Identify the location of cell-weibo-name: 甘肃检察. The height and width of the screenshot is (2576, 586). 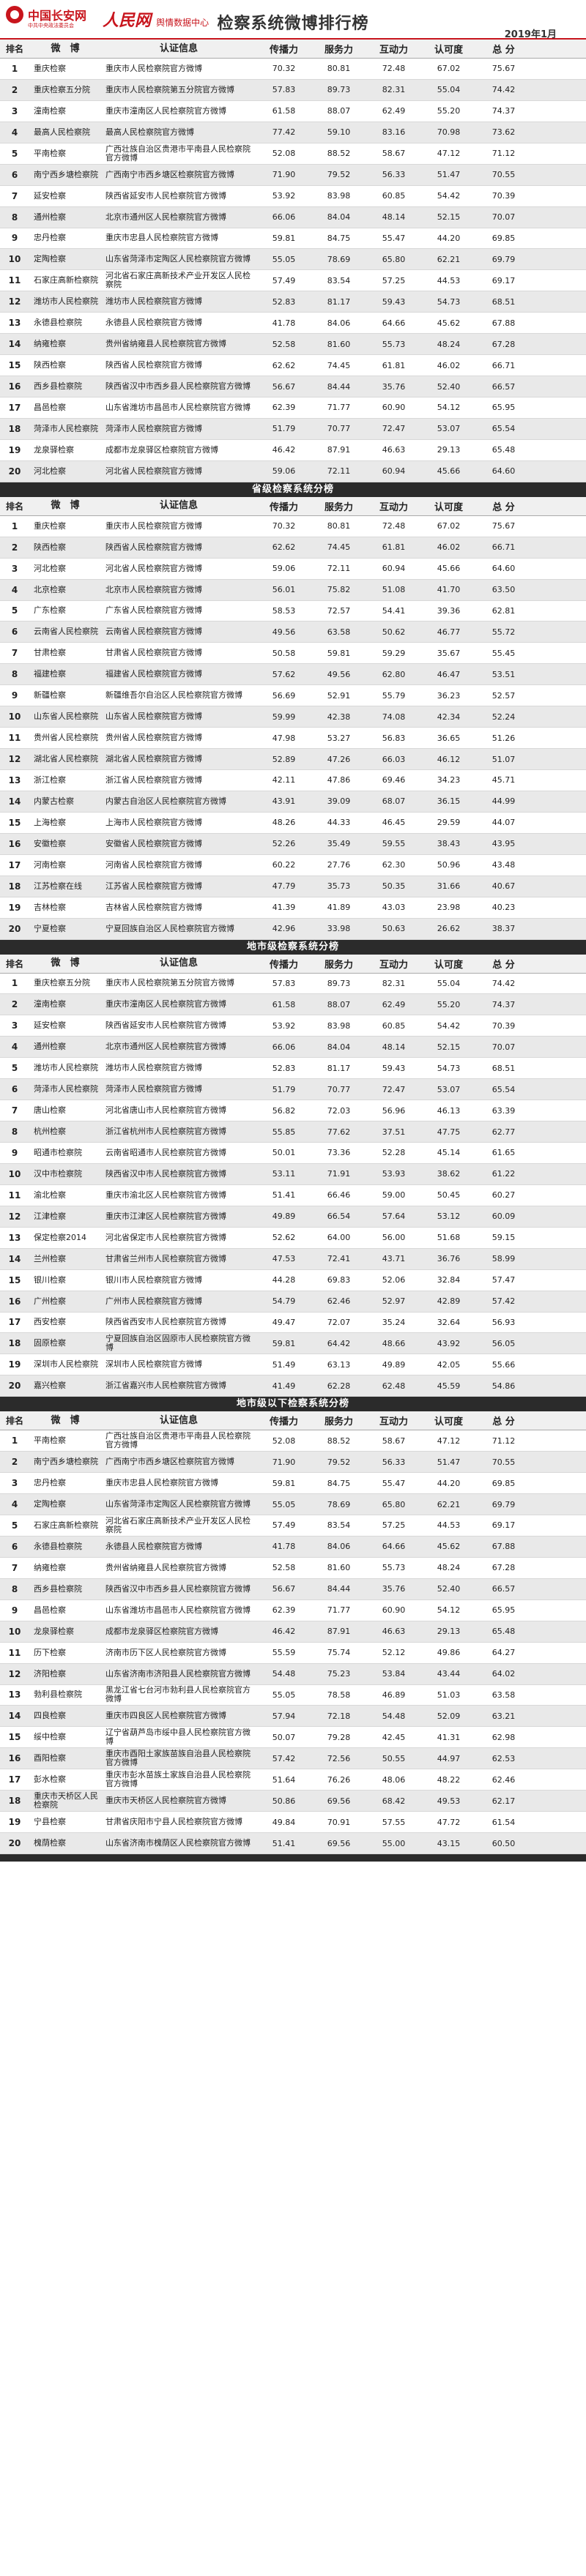
(50, 653).